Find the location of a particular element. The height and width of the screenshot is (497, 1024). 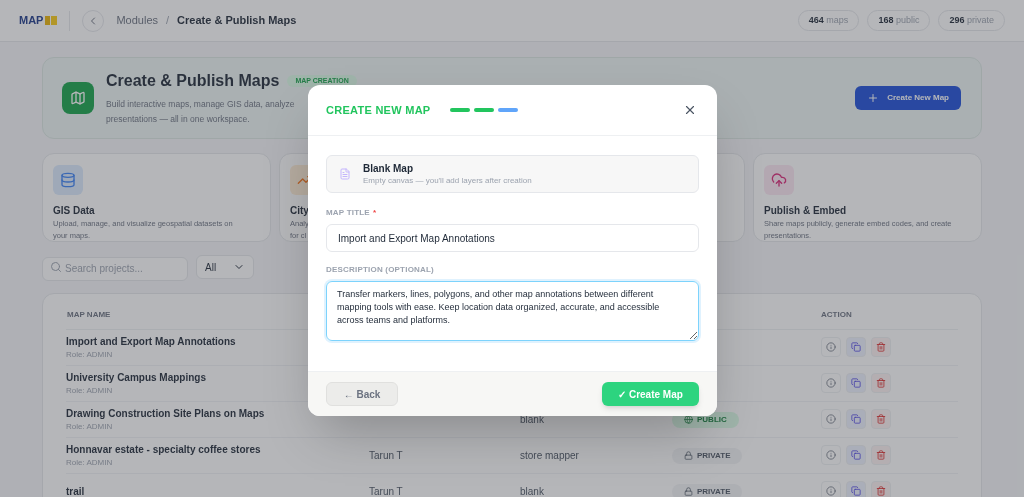

plus-icon is located at coordinates (873, 98).